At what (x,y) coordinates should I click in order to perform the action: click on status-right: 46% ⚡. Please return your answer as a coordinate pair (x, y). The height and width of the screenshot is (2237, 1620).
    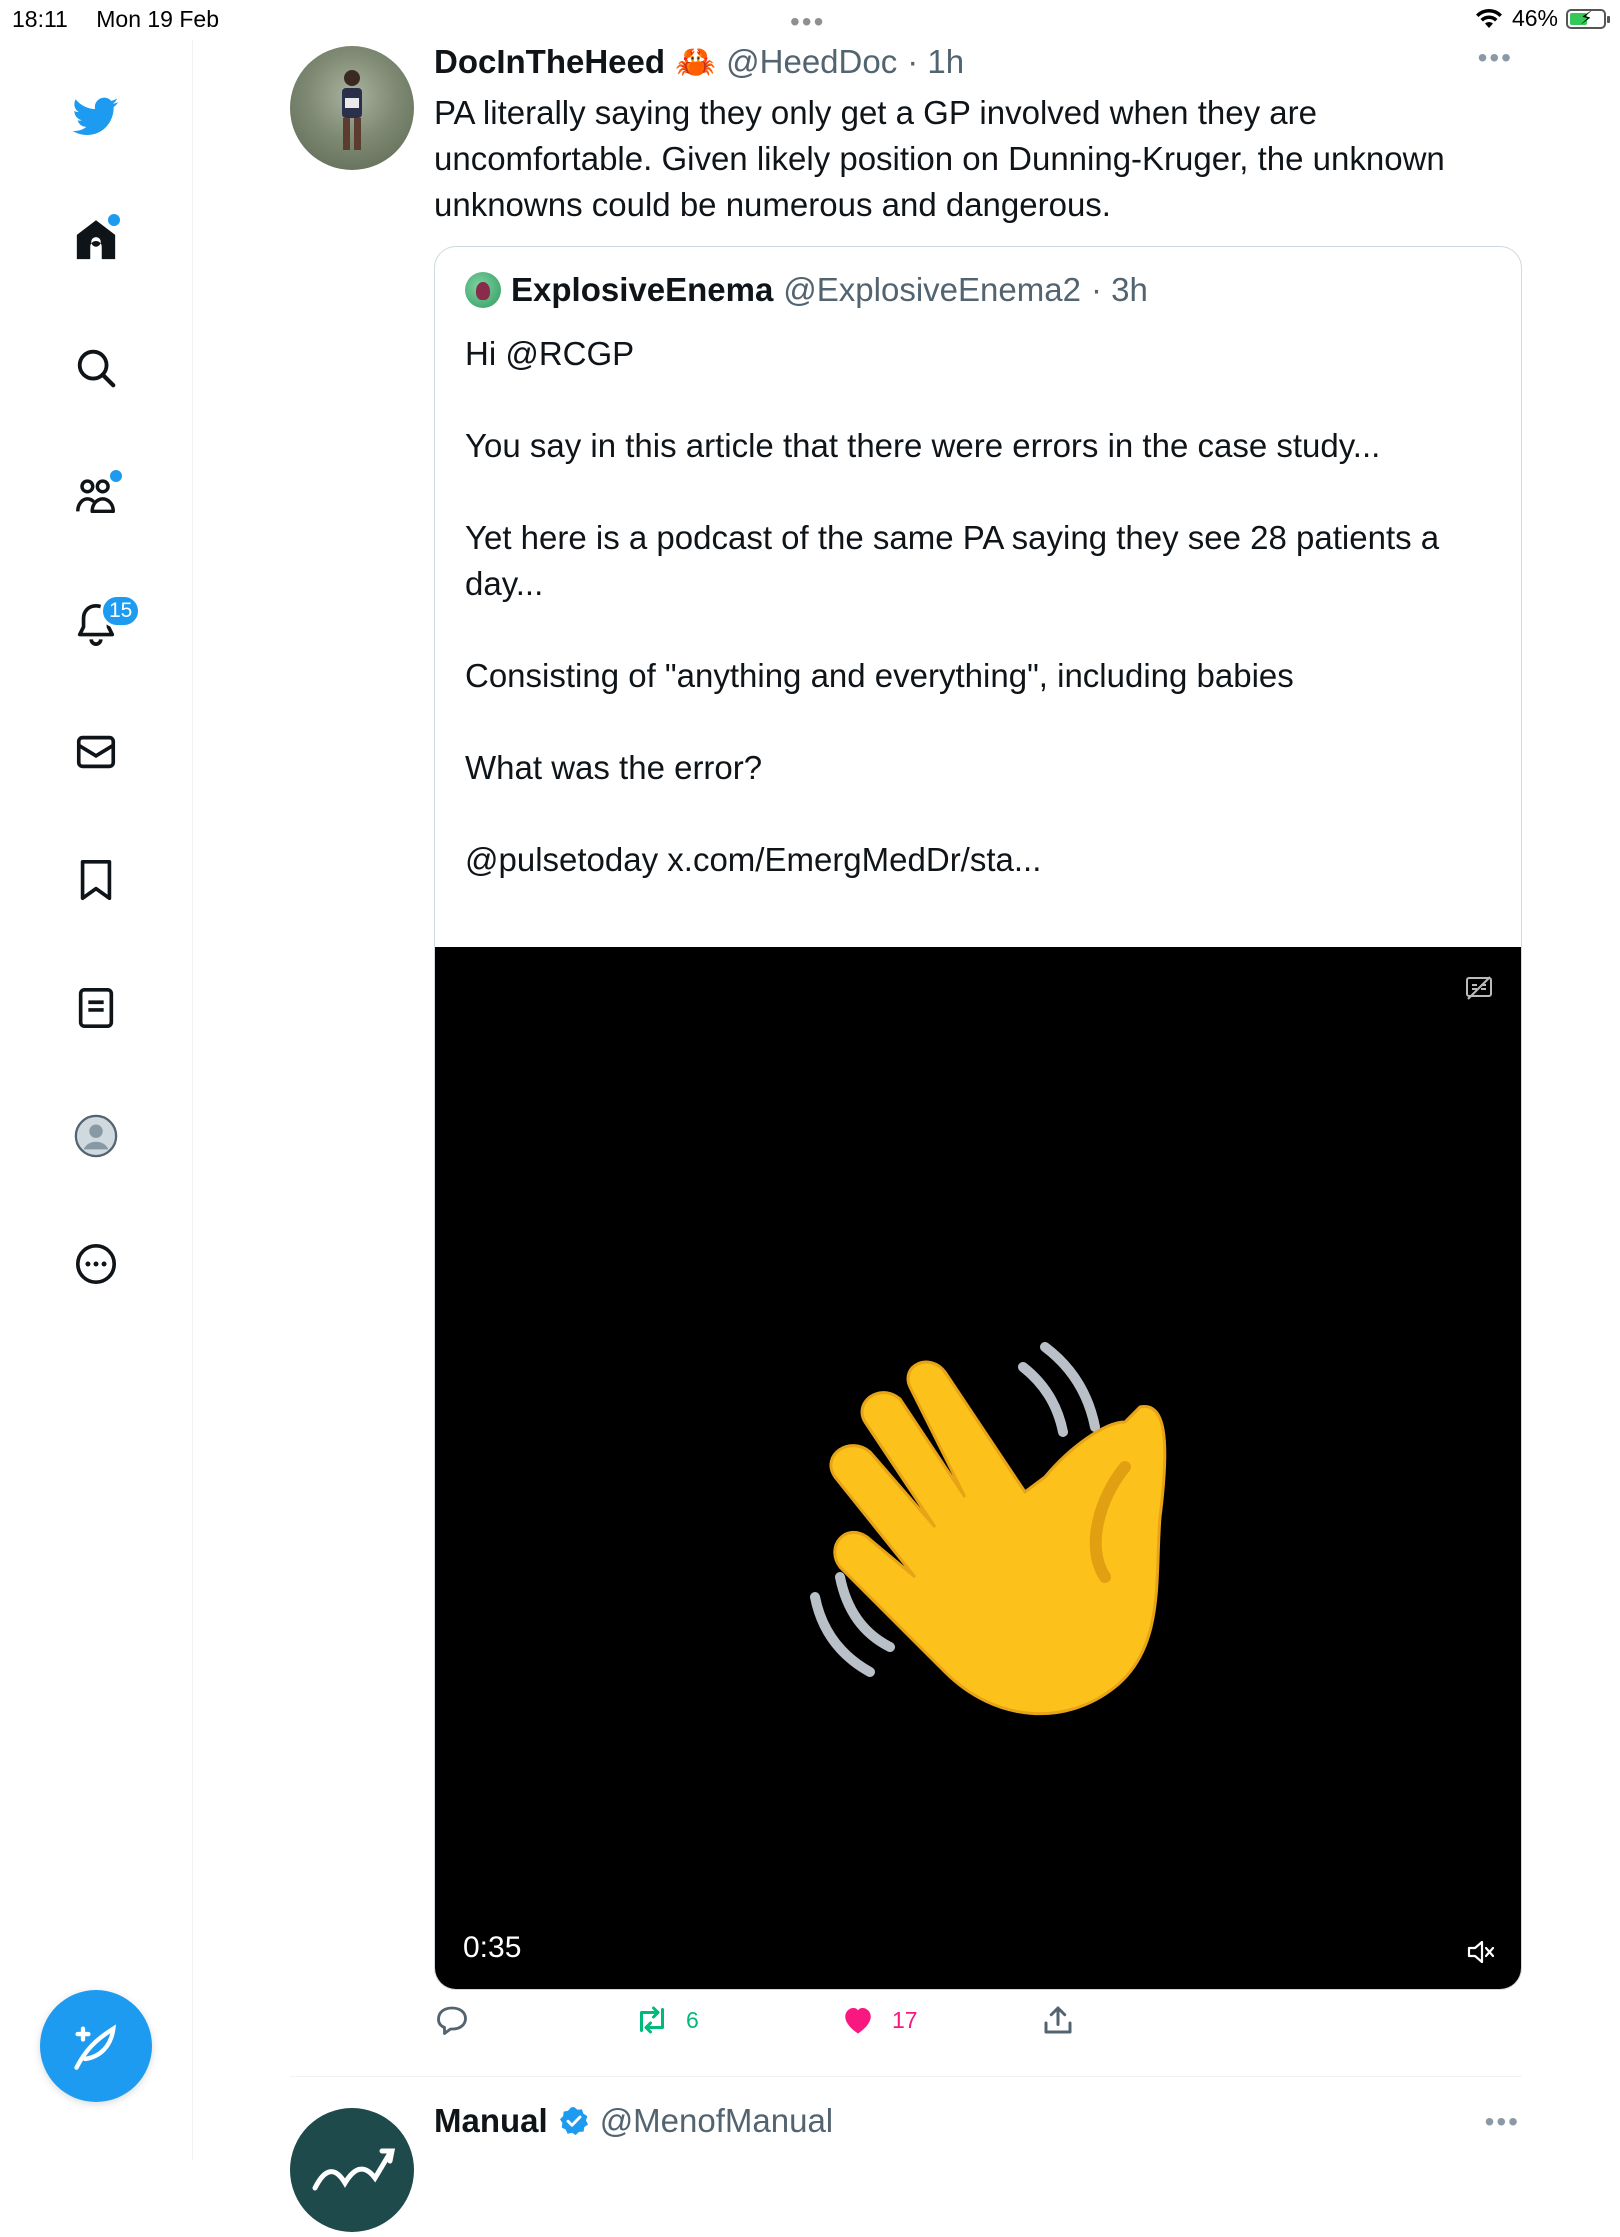
    Looking at the image, I should click on (1542, 18).